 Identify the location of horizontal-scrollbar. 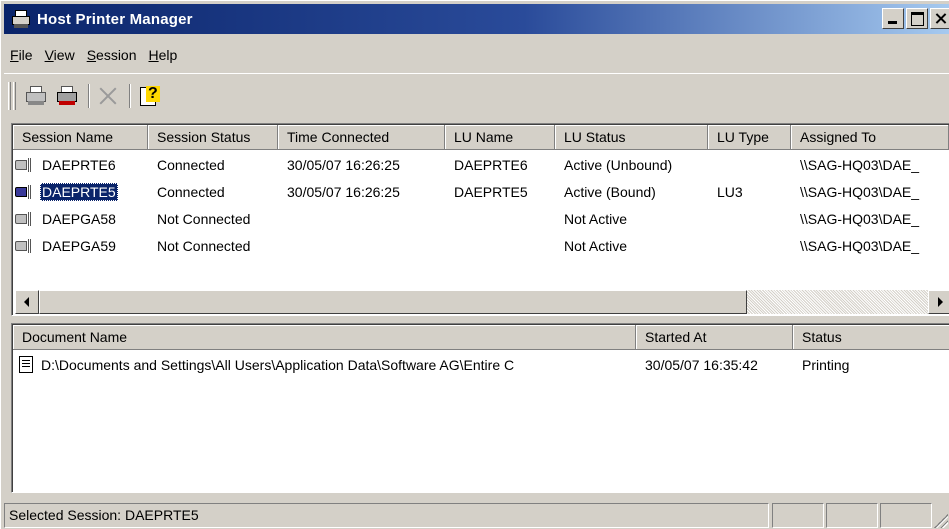
(482, 302).